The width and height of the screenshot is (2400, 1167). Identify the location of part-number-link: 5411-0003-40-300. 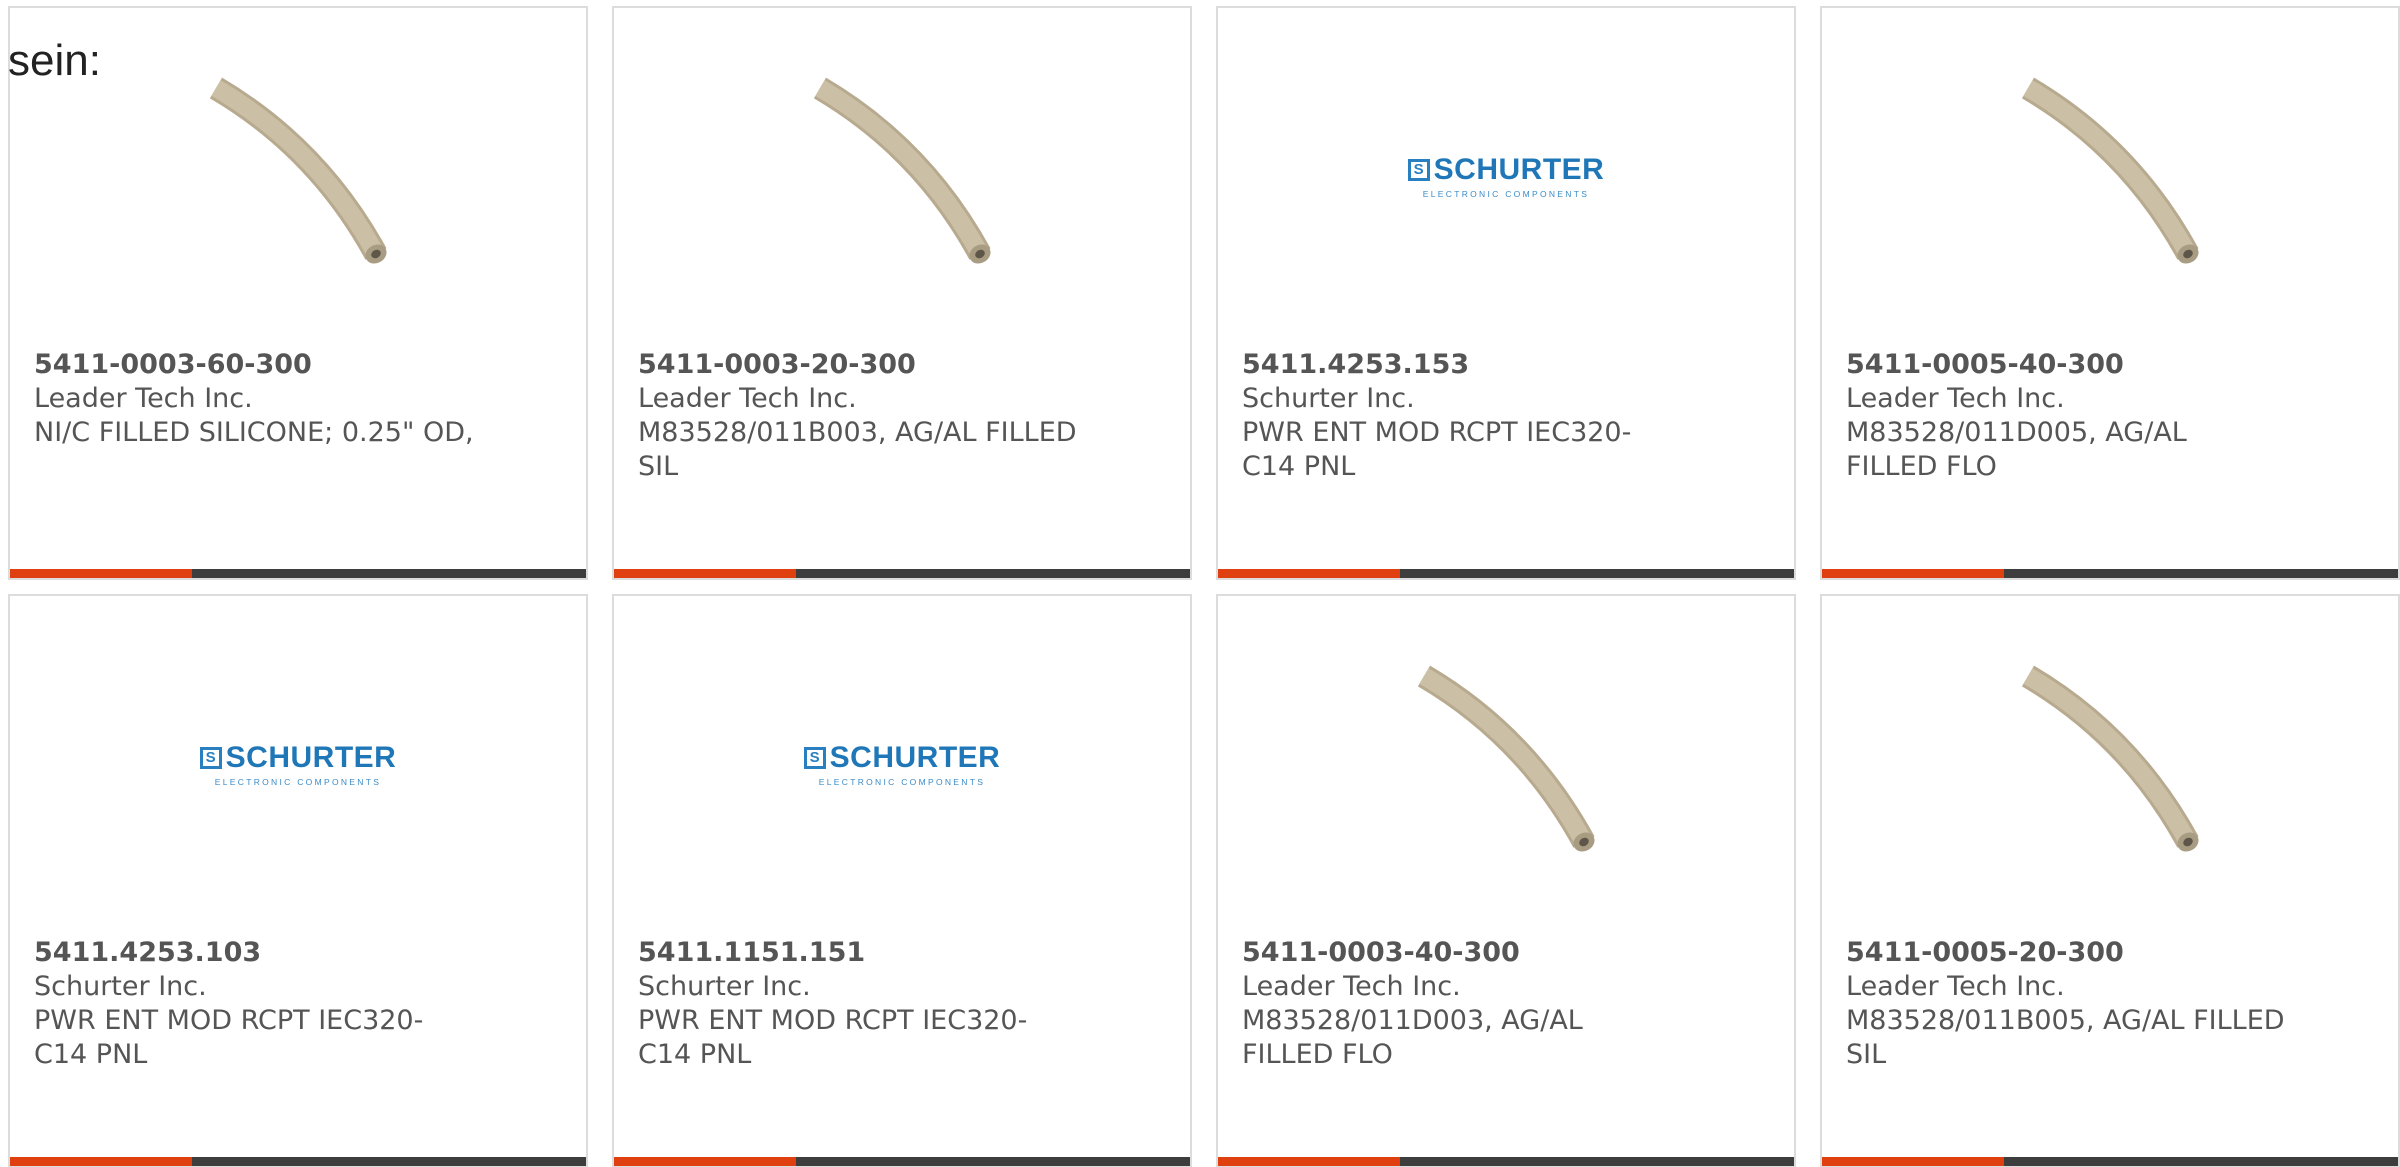
(1502, 953).